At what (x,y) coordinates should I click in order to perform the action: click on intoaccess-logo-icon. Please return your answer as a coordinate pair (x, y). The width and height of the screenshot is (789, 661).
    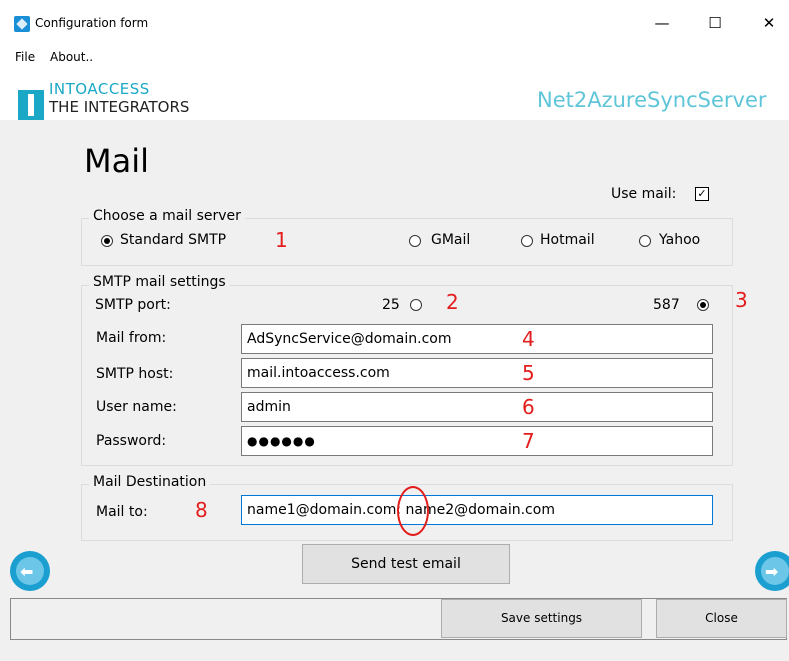
    Looking at the image, I should click on (31, 105).